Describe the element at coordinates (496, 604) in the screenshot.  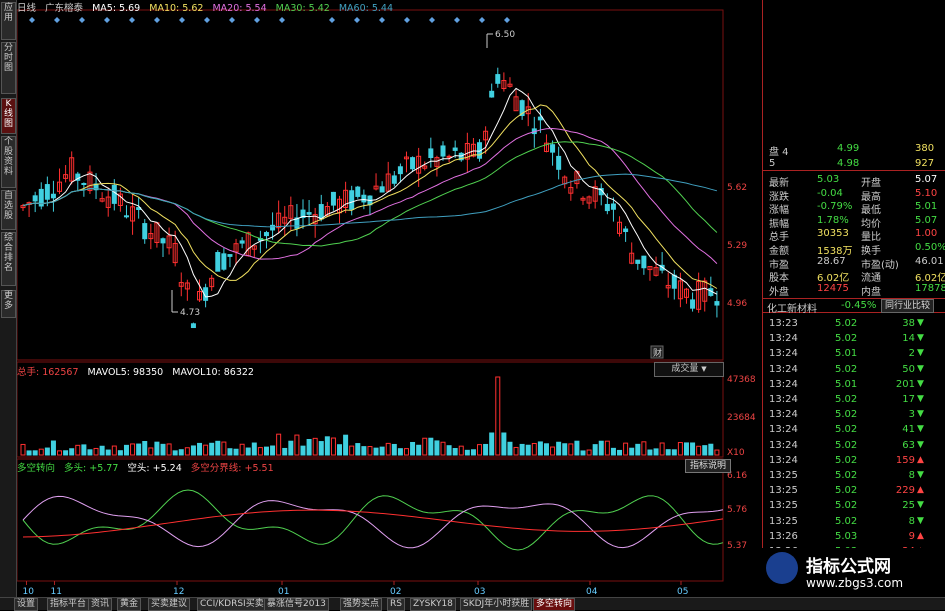
I see `bottom-tab-10: SKDJ年小时获胜` at that location.